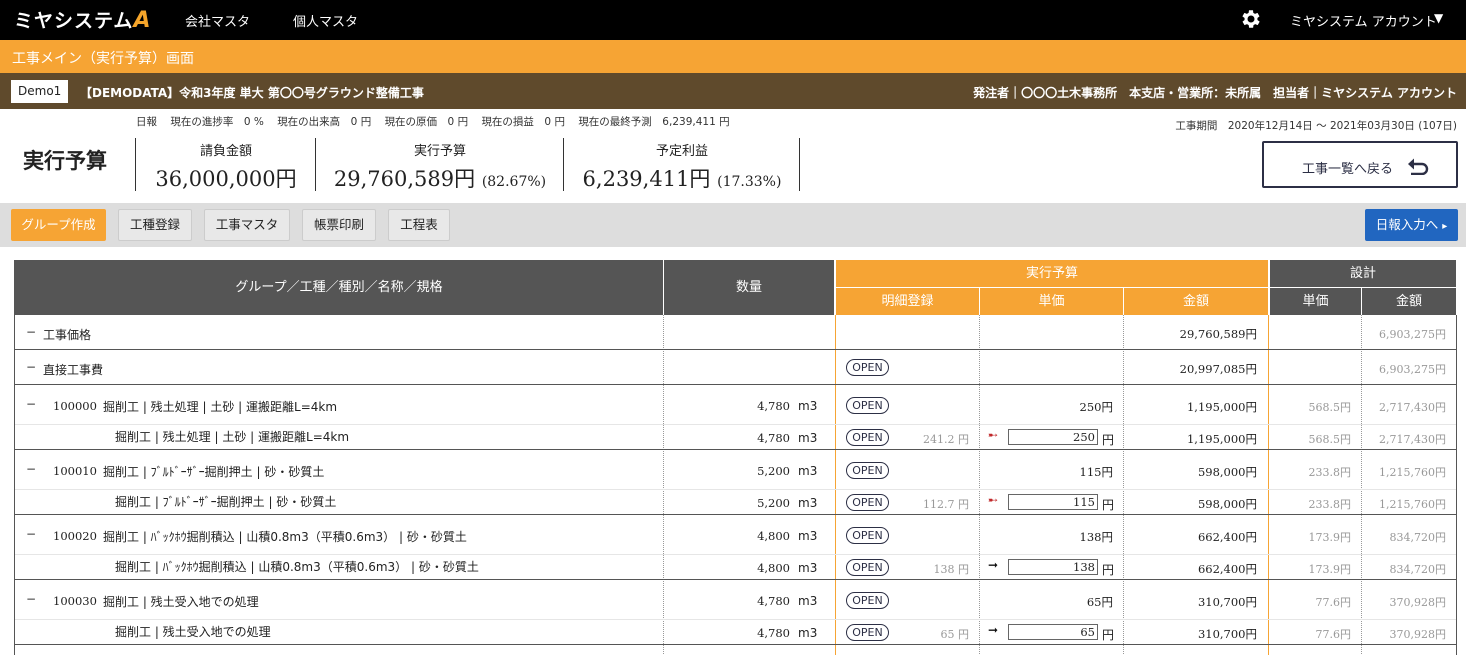  Describe the element at coordinates (426, 122) in the screenshot. I see `summary-item: 現在の原価 0 円` at that location.